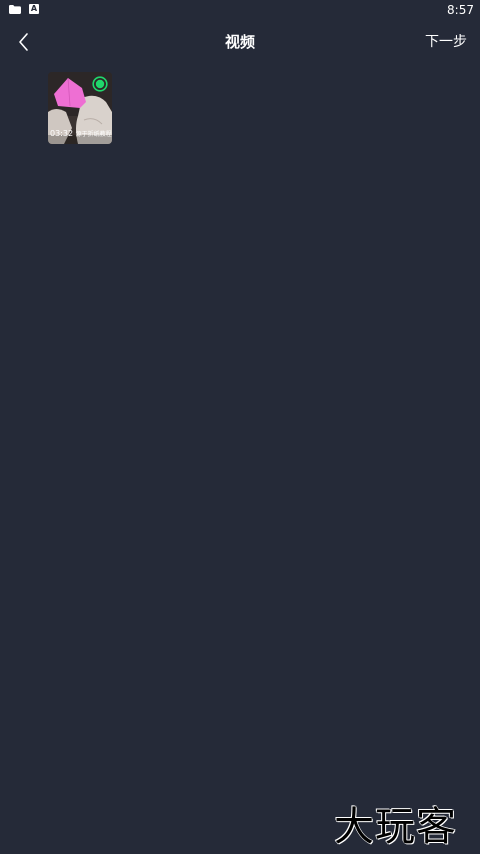 The image size is (480, 854). I want to click on nav-bar: 视频 下一步, so click(240, 42).